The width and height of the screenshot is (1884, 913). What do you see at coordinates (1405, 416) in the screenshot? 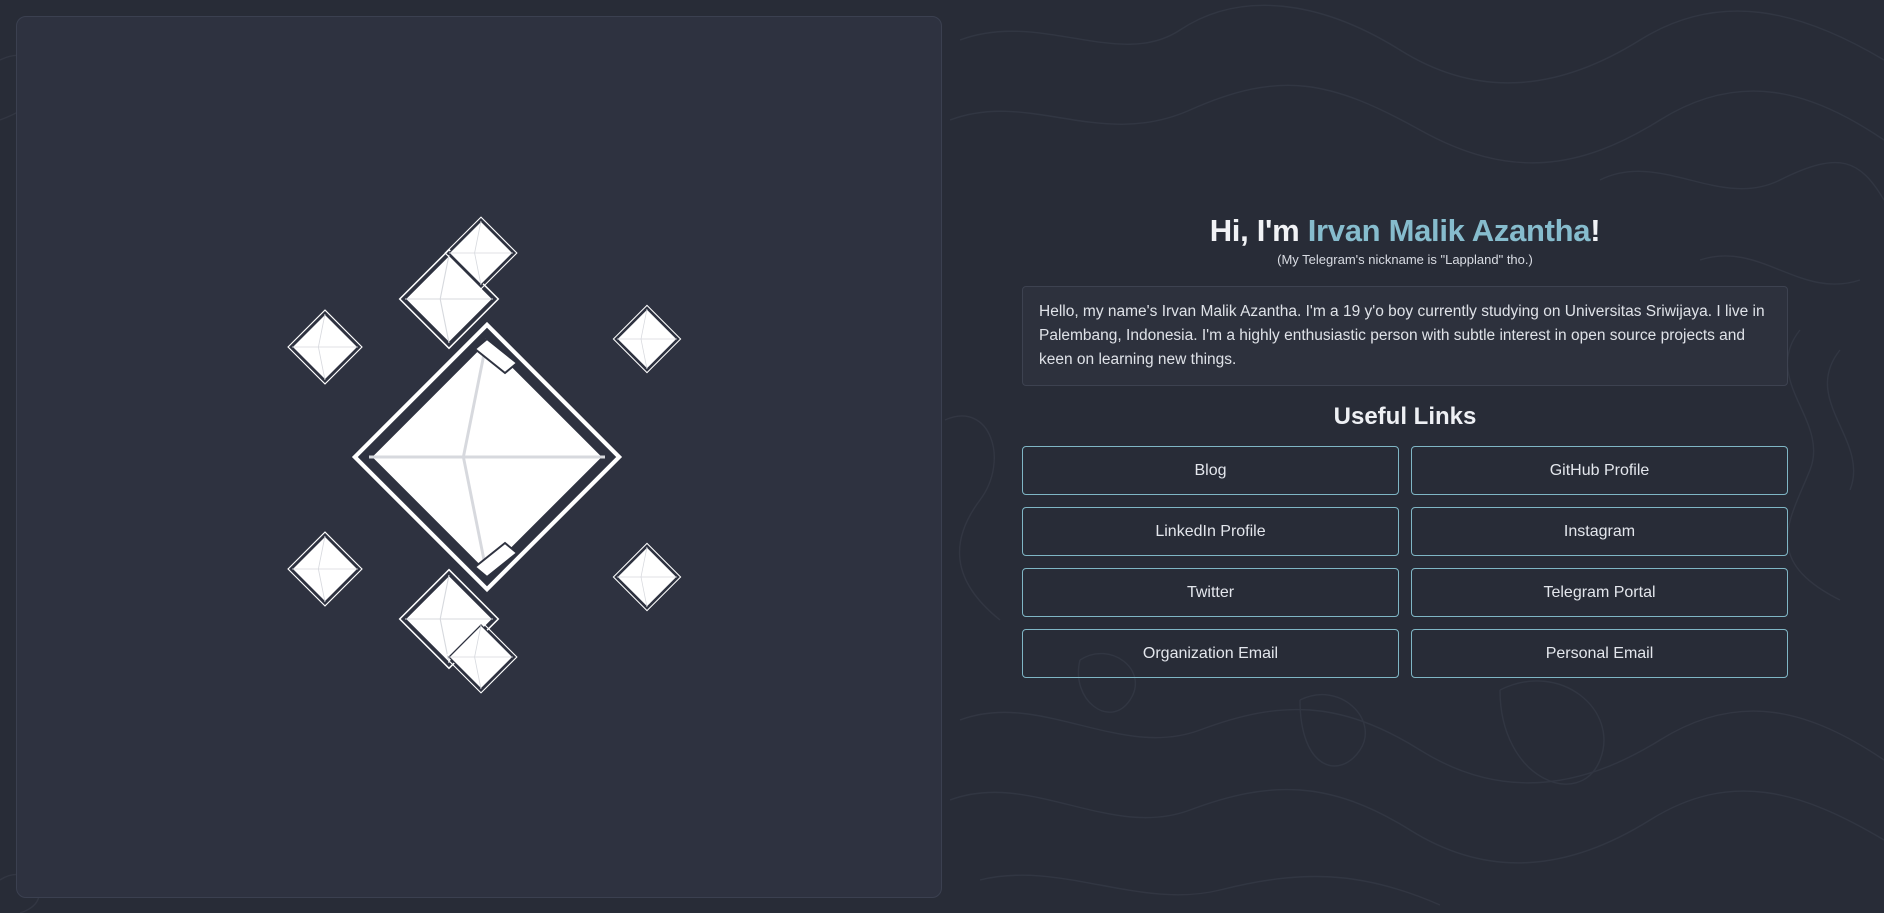
I see `links-heading: Useful Links` at bounding box center [1405, 416].